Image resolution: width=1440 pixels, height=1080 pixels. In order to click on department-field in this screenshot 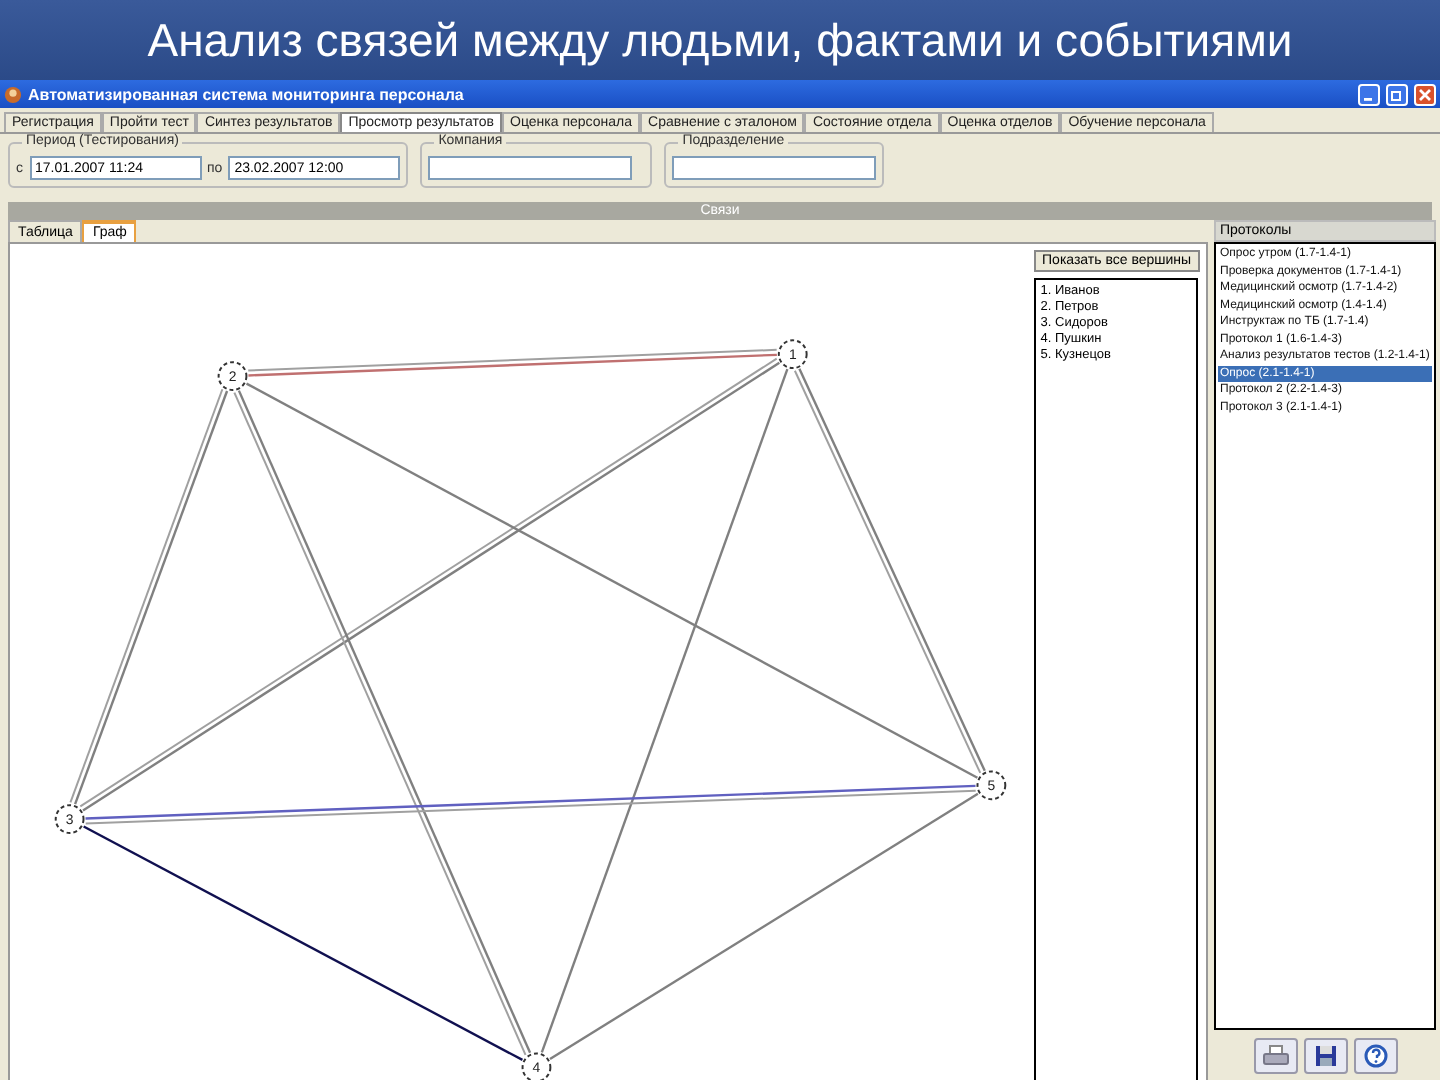, I will do `click(774, 168)`.